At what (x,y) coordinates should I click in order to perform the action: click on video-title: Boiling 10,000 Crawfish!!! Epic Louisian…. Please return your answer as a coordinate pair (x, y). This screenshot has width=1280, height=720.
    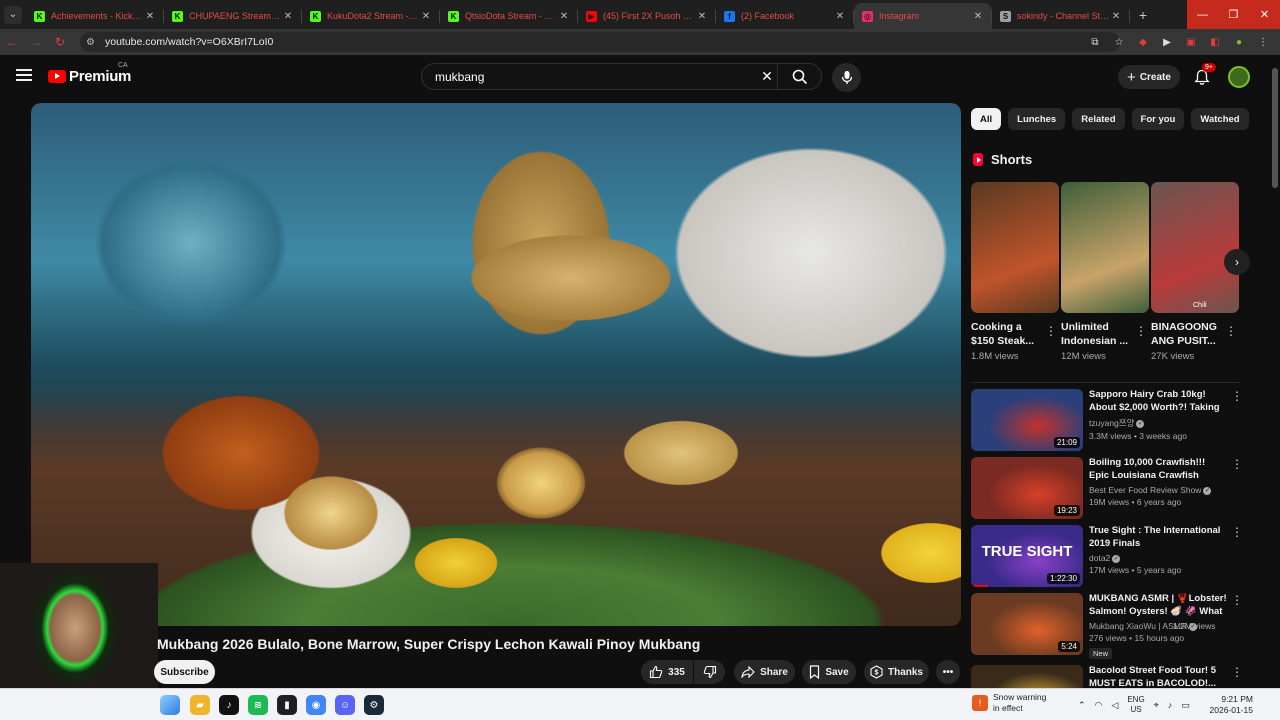
    Looking at the image, I should click on (1158, 469).